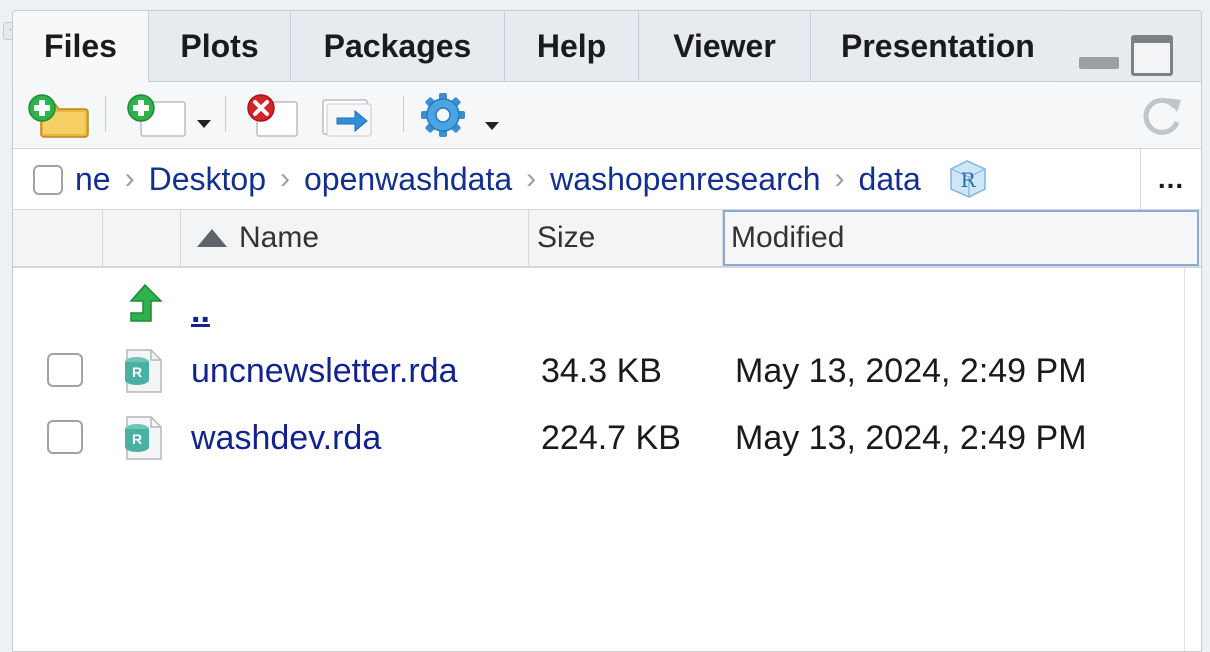 This screenshot has height=652, width=1210. Describe the element at coordinates (890, 179) in the screenshot. I see `breadcrumb-item-data: data` at that location.